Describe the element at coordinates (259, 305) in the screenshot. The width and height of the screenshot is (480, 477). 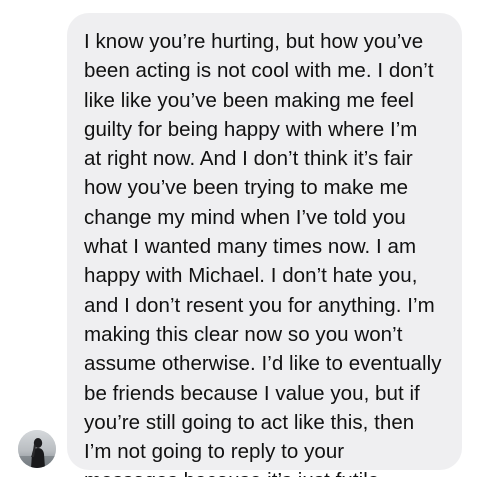
I see `message-line: and I don’t resent you for anything. I’m` at that location.